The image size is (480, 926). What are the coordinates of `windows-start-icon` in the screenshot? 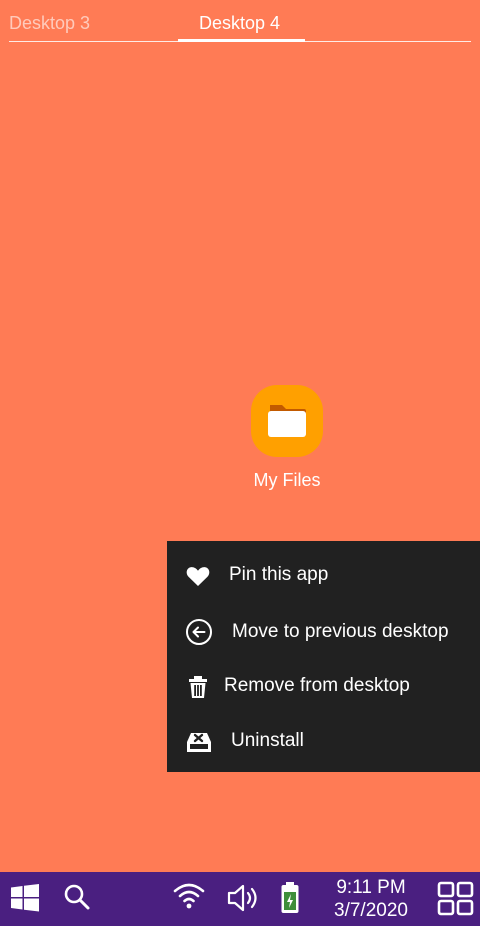 It's located at (25, 900).